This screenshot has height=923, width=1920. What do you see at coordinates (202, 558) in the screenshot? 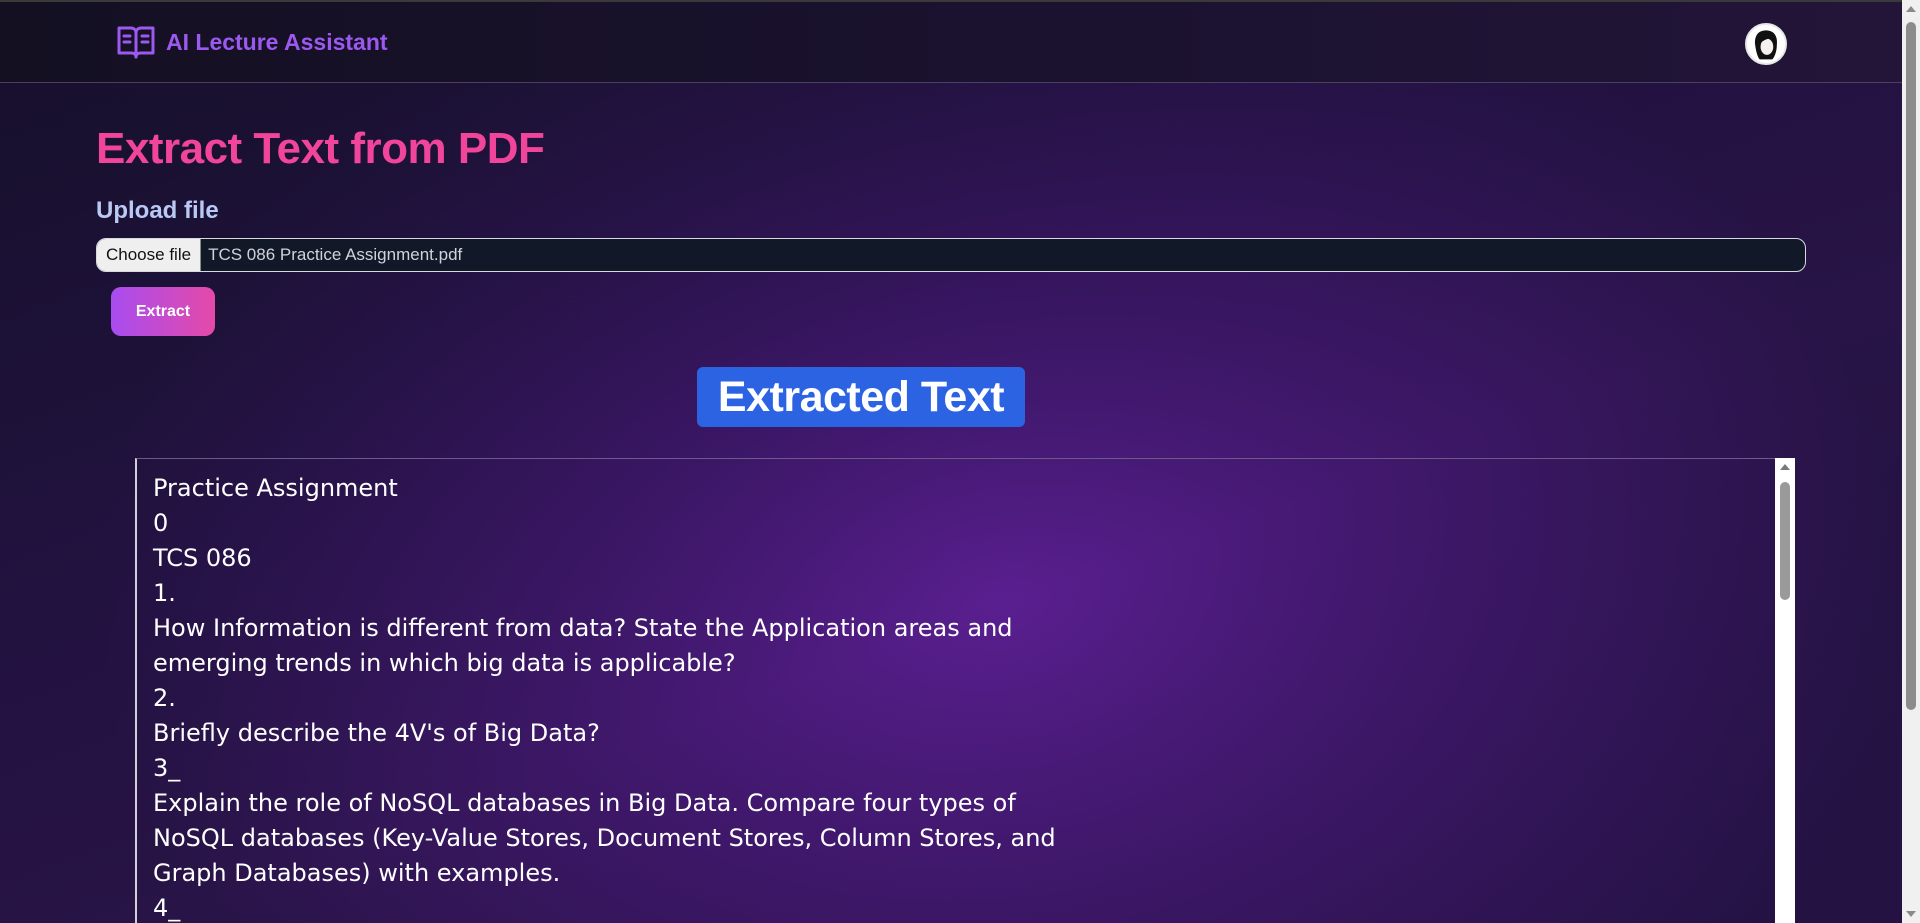
I see `text-line: TCS 086` at bounding box center [202, 558].